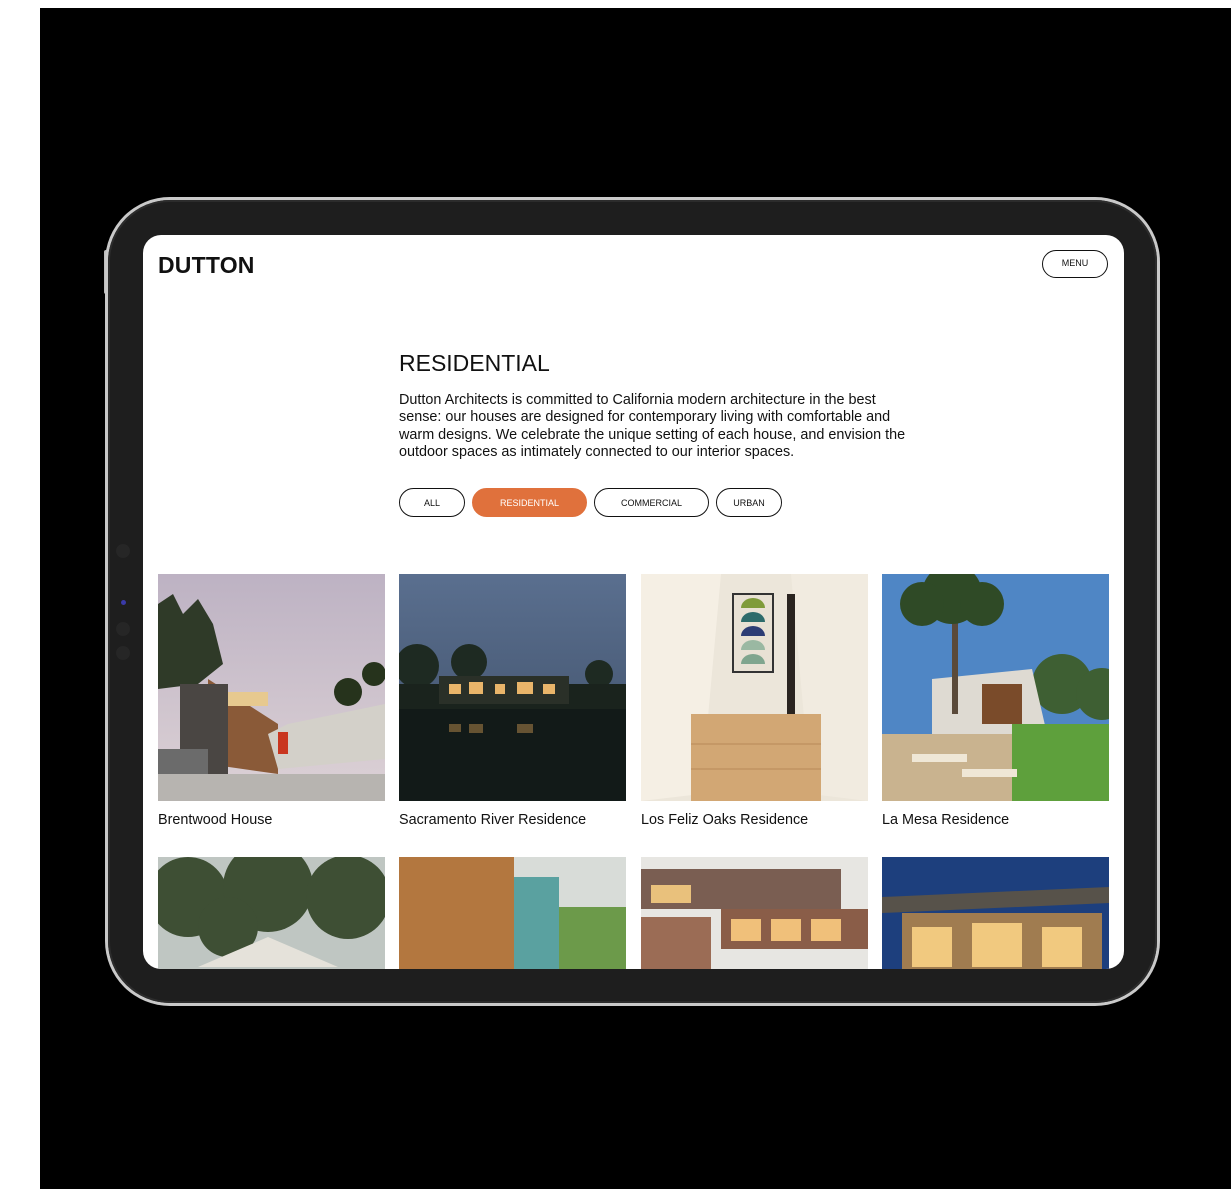 The width and height of the screenshot is (1231, 1189). Describe the element at coordinates (206, 265) in the screenshot. I see `site-logo: DUTTON` at that location.